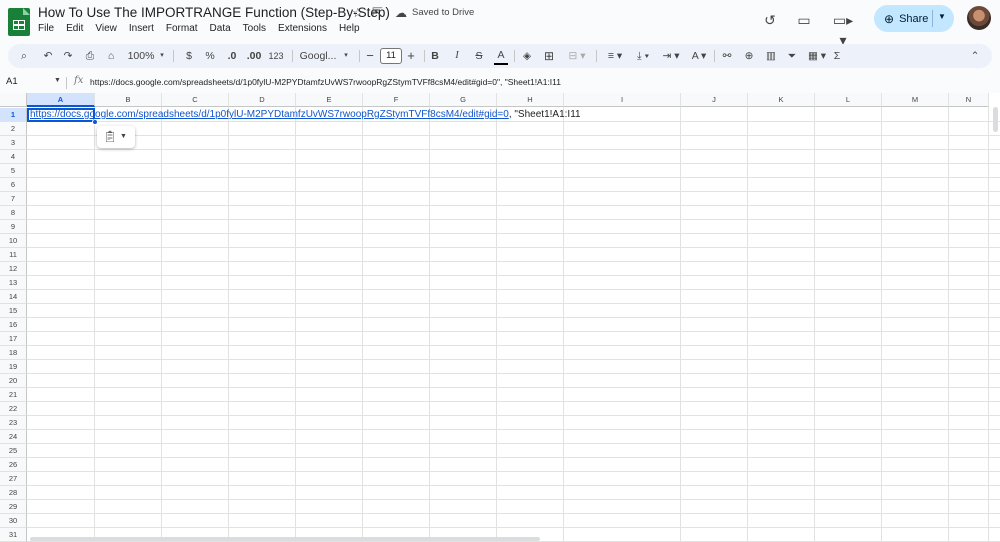 This screenshot has width=1000, height=542. I want to click on menu-view: View, so click(106, 28).